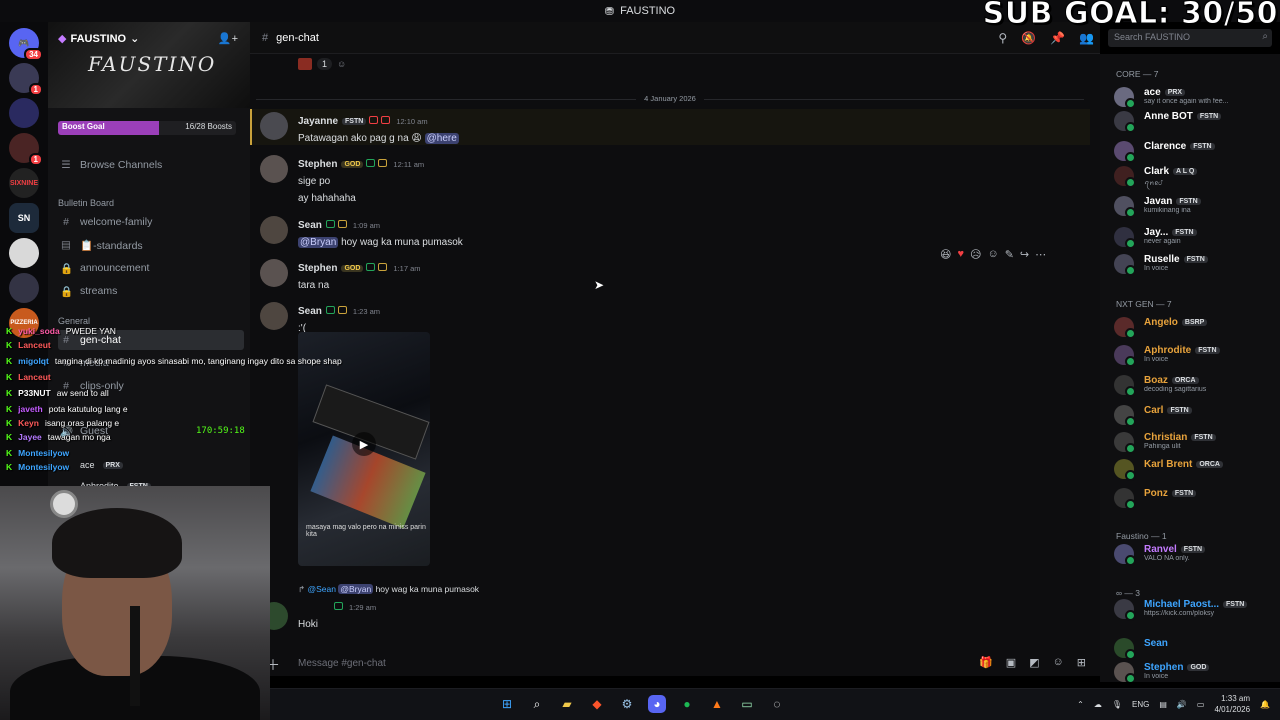 The width and height of the screenshot is (1280, 720). I want to click on channel-announcement: 🔒 announcement, so click(151, 268).